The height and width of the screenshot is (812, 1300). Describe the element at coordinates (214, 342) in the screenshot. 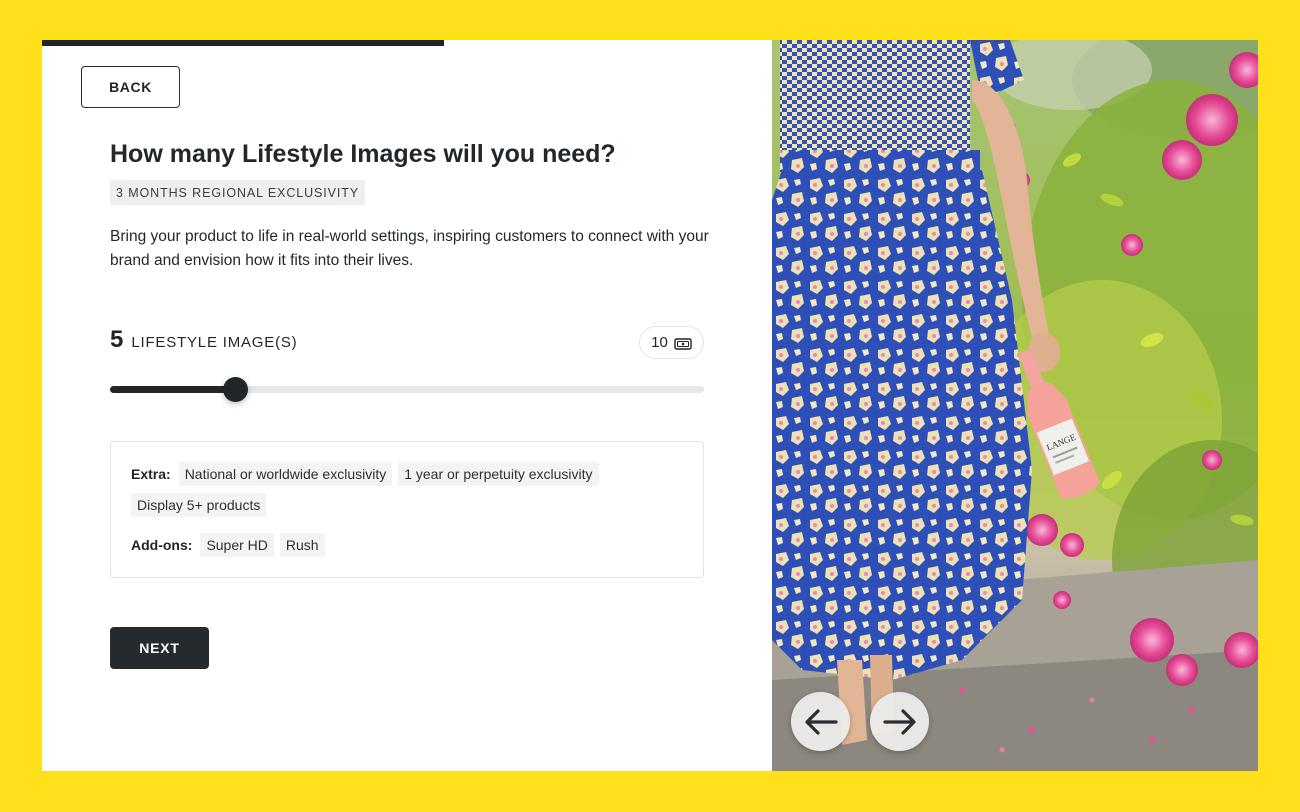

I see `quantity-label: LIFESTYLE IMAGE(S)` at that location.